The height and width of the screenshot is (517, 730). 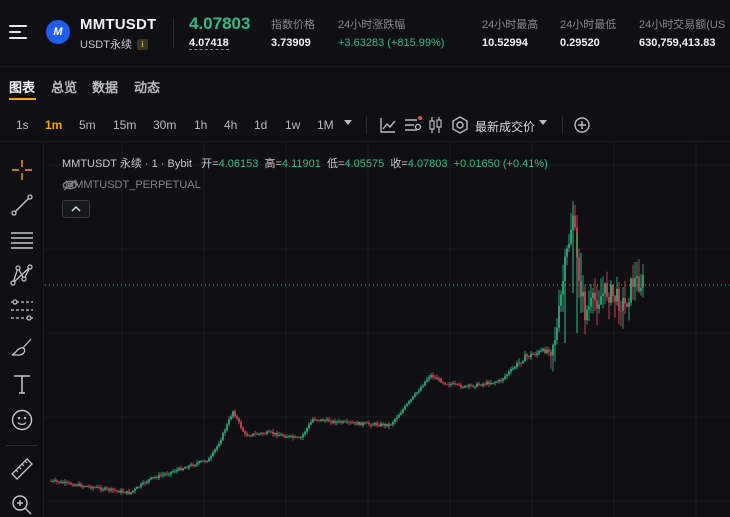 What do you see at coordinates (260, 125) in the screenshot?
I see `timeframe-1d: 1d` at bounding box center [260, 125].